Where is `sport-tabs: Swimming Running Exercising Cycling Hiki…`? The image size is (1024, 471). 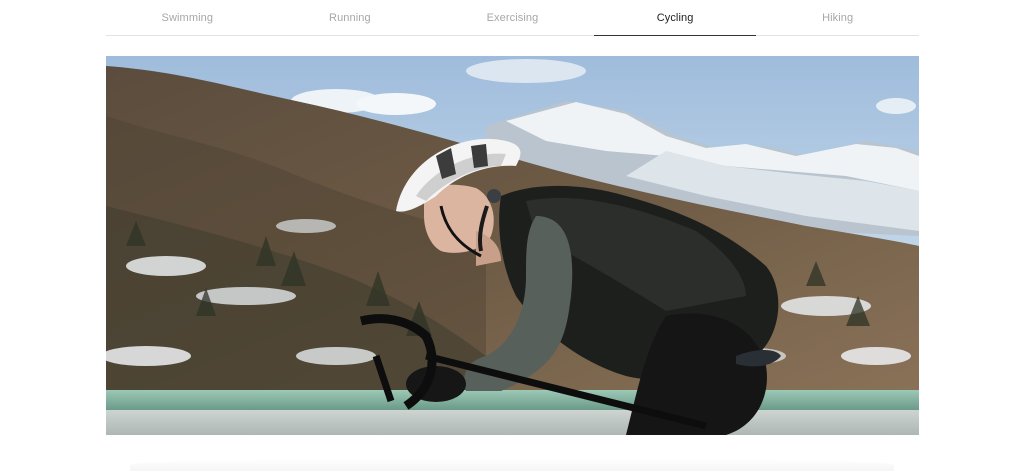 sport-tabs: Swimming Running Exercising Cycling Hiki… is located at coordinates (512, 18).